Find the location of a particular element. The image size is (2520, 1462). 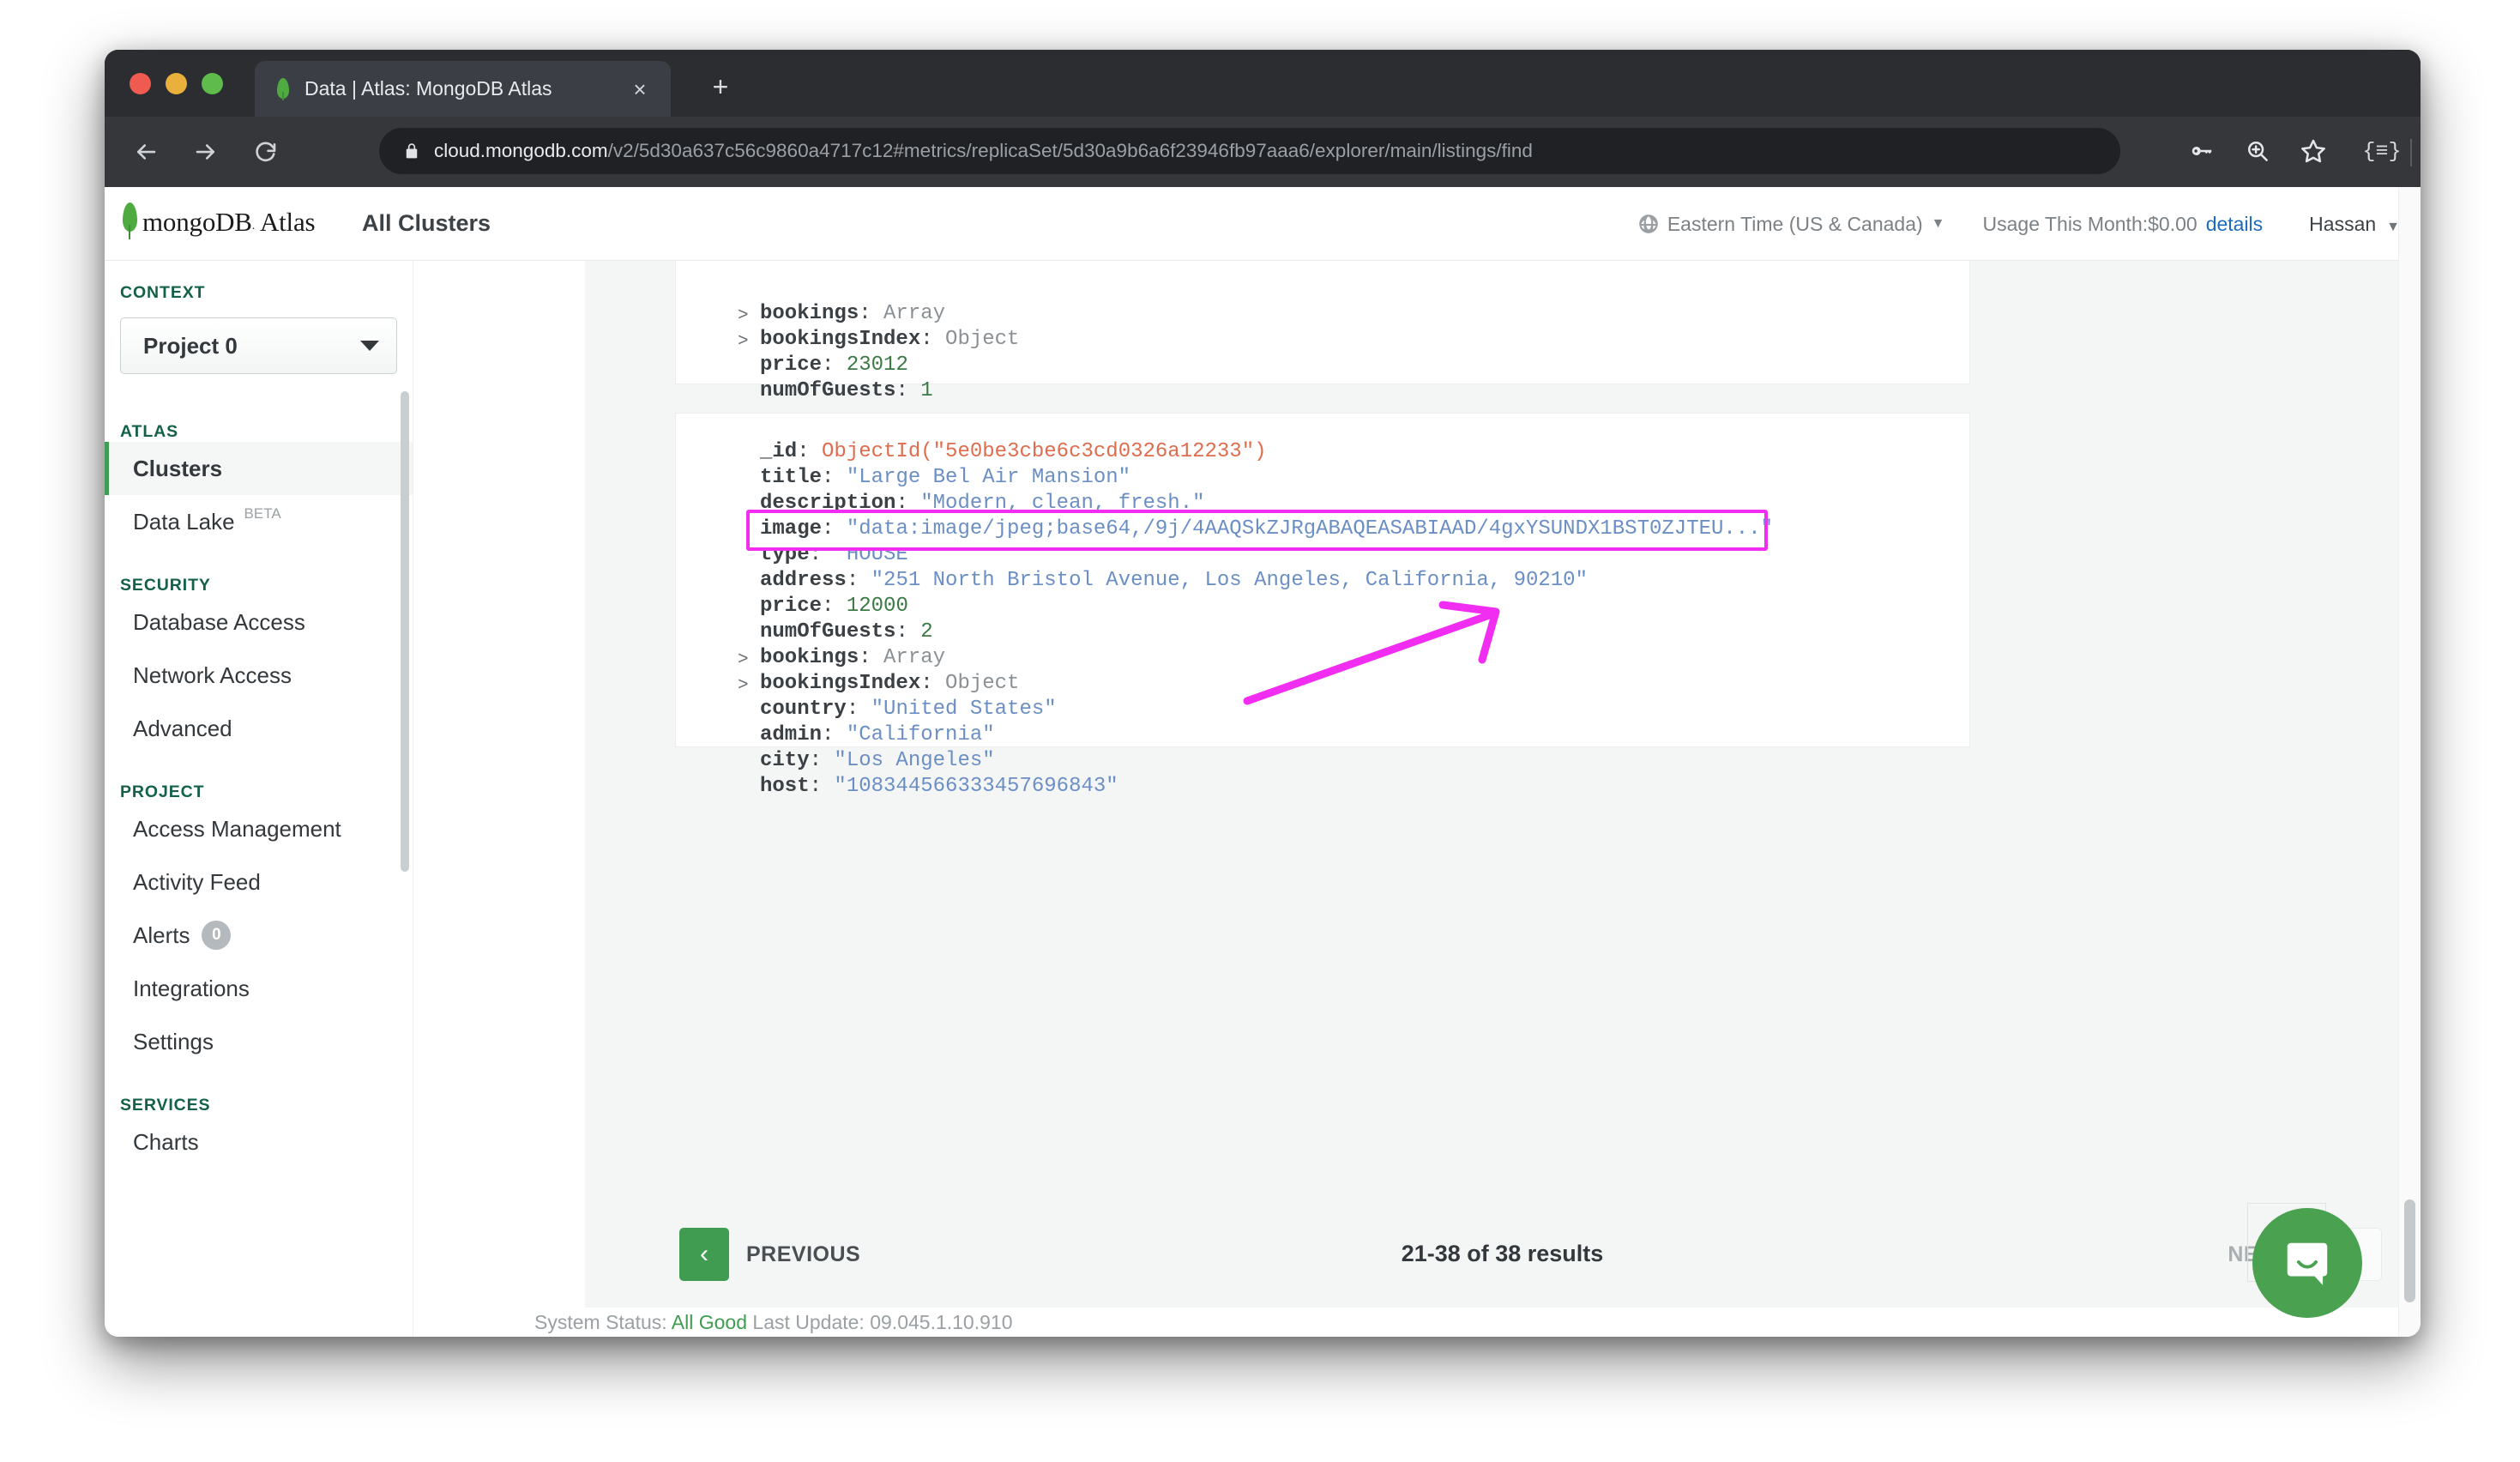

window-close-button is located at coordinates (140, 83).